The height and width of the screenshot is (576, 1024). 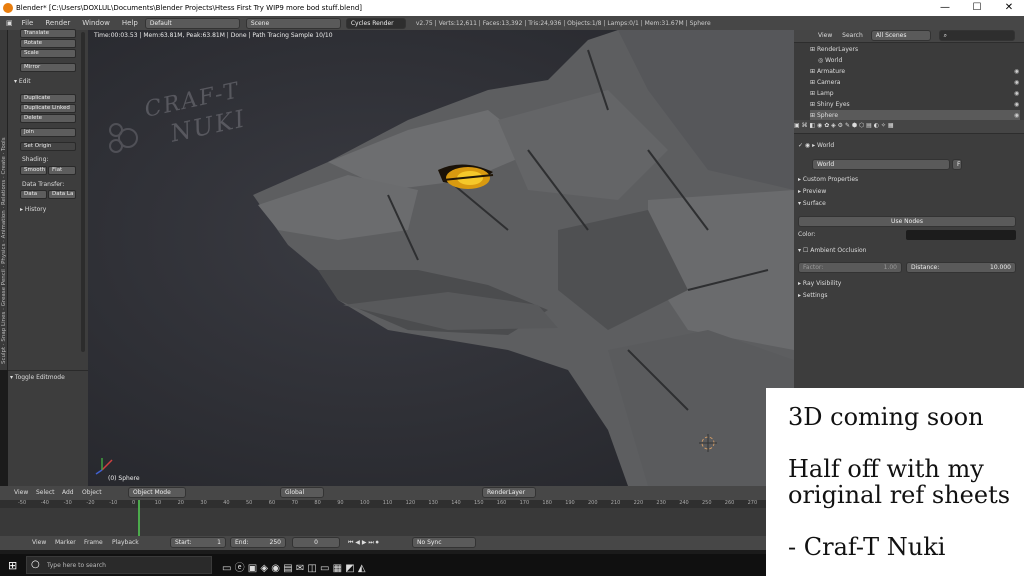 What do you see at coordinates (850, 267) in the screenshot?
I see `ao-factor-field: Factor: 1.00` at bounding box center [850, 267].